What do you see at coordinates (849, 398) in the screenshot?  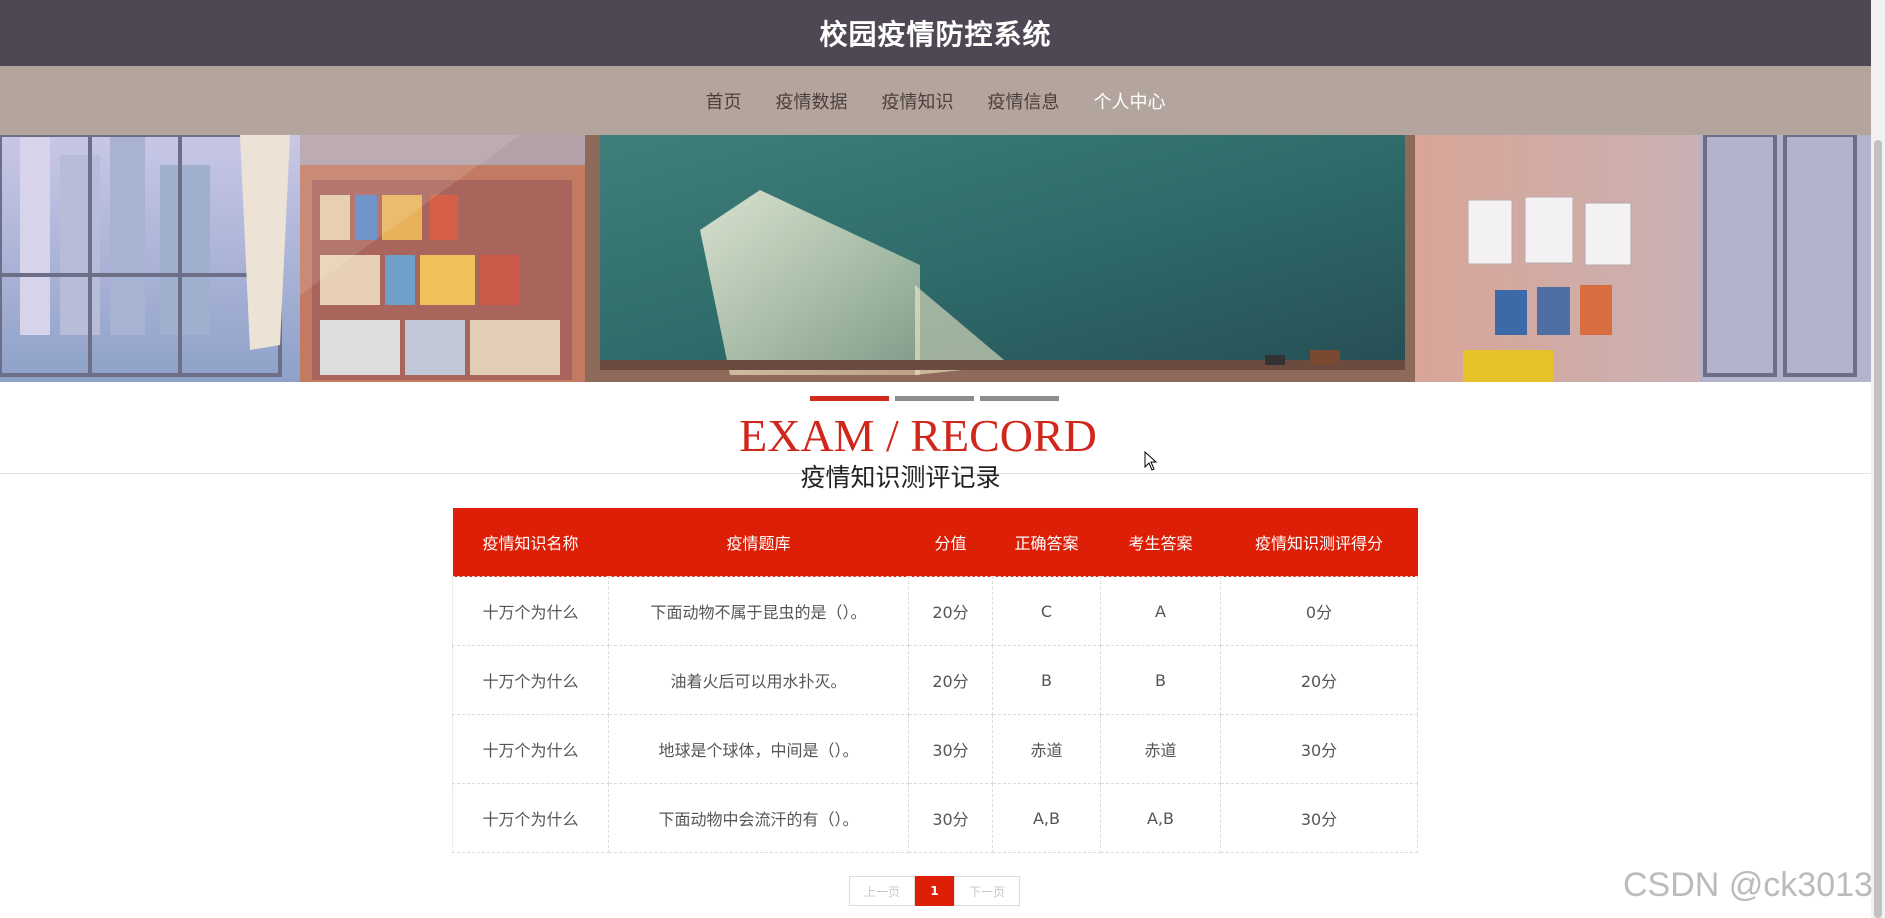 I see `slider-dot-active` at bounding box center [849, 398].